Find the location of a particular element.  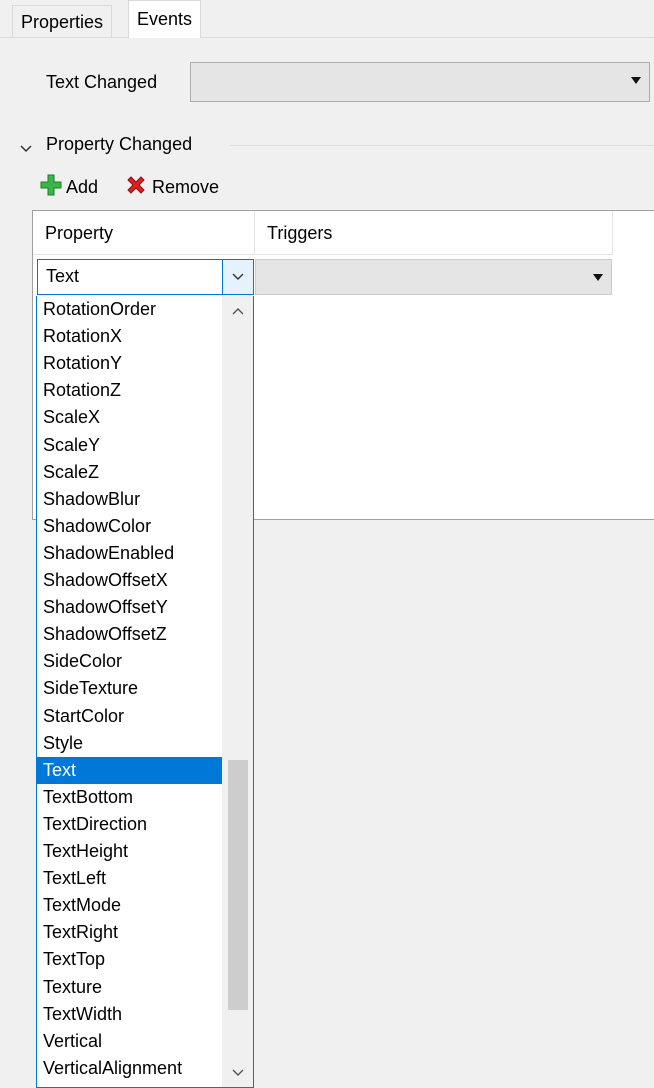

dropdown-item: ShadowEnabled is located at coordinates (129, 553).